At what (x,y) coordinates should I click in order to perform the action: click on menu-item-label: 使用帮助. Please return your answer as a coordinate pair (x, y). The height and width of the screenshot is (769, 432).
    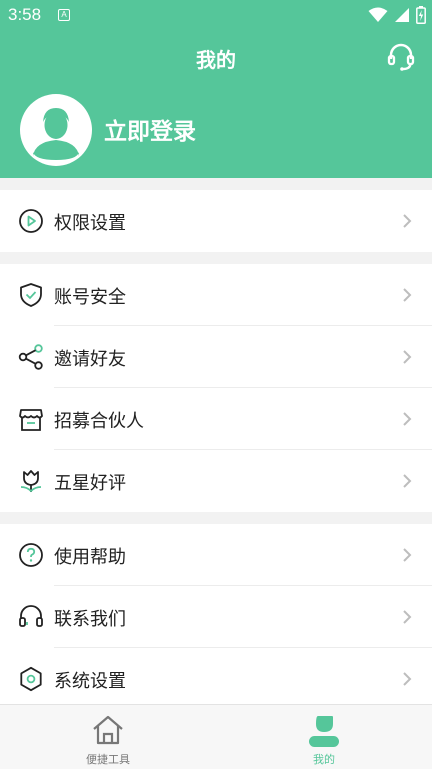
    Looking at the image, I should click on (90, 557).